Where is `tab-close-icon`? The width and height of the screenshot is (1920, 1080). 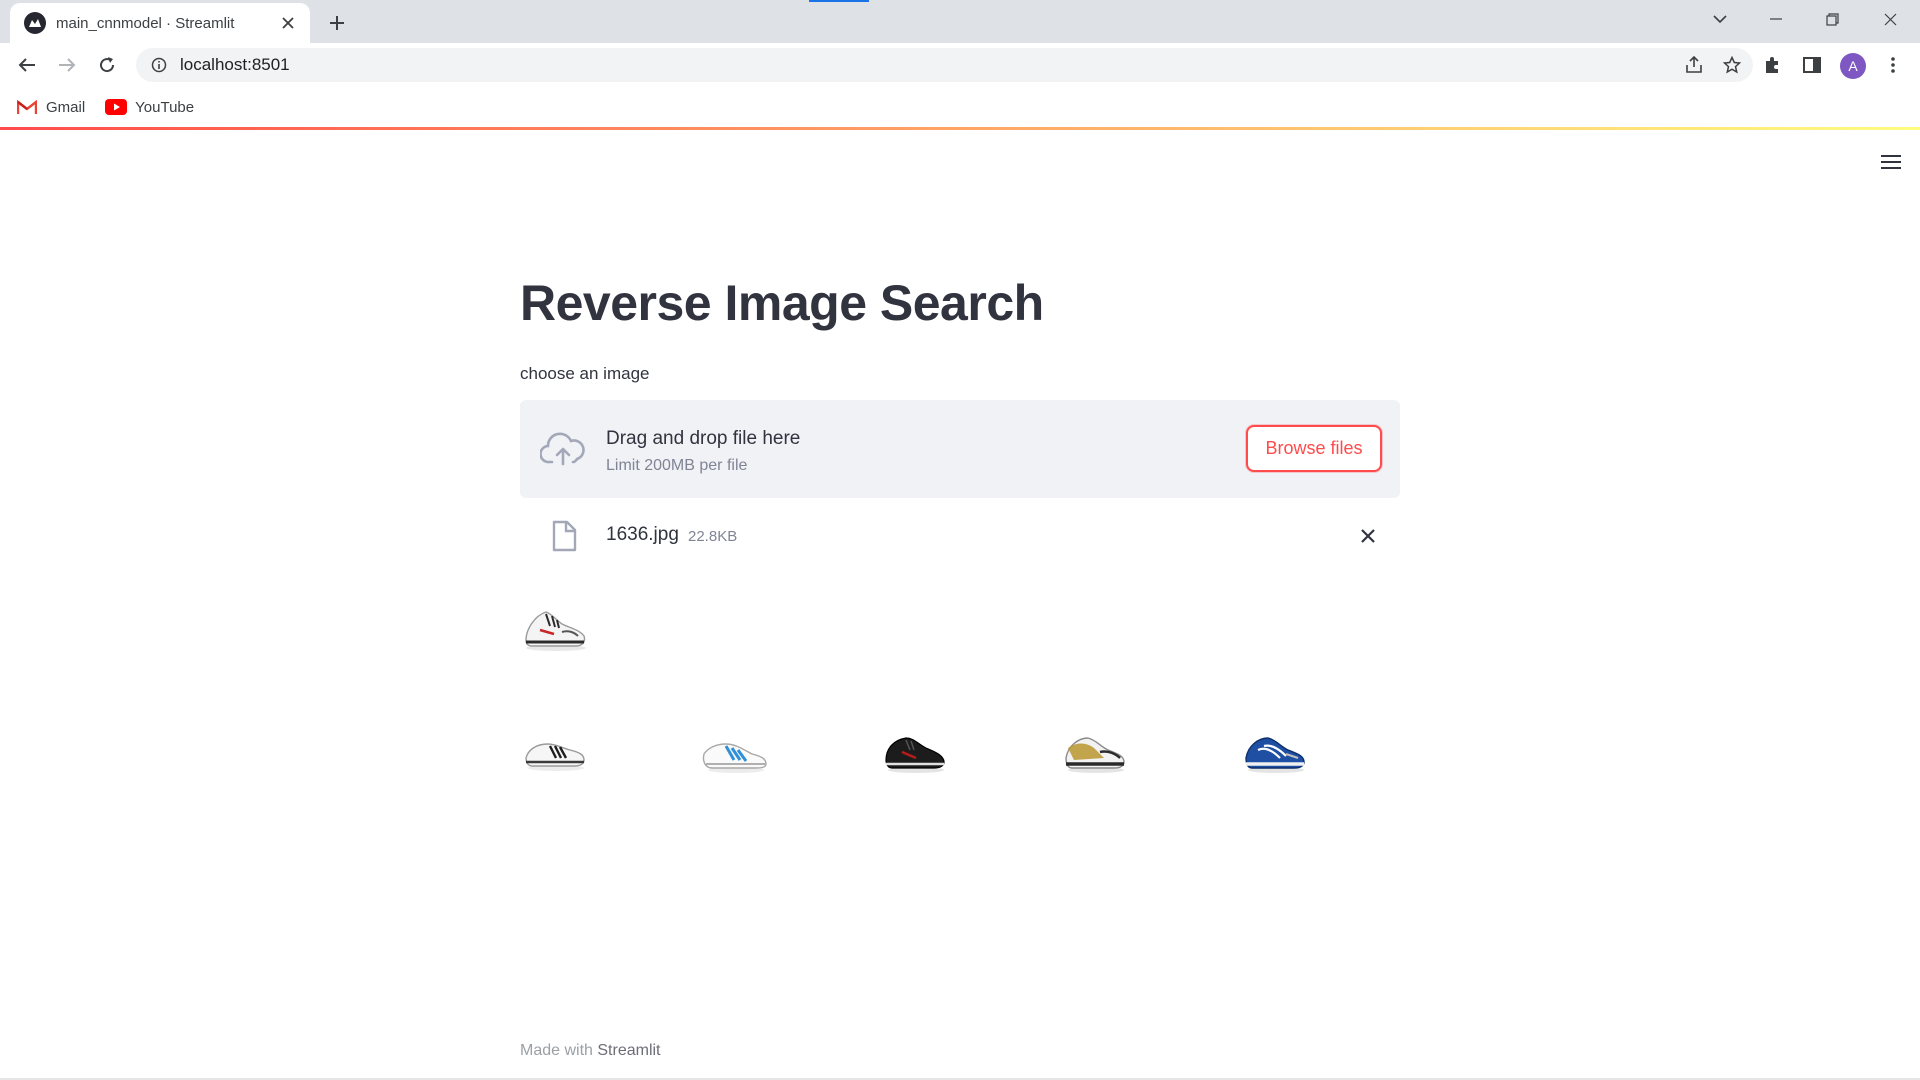 tab-close-icon is located at coordinates (288, 23).